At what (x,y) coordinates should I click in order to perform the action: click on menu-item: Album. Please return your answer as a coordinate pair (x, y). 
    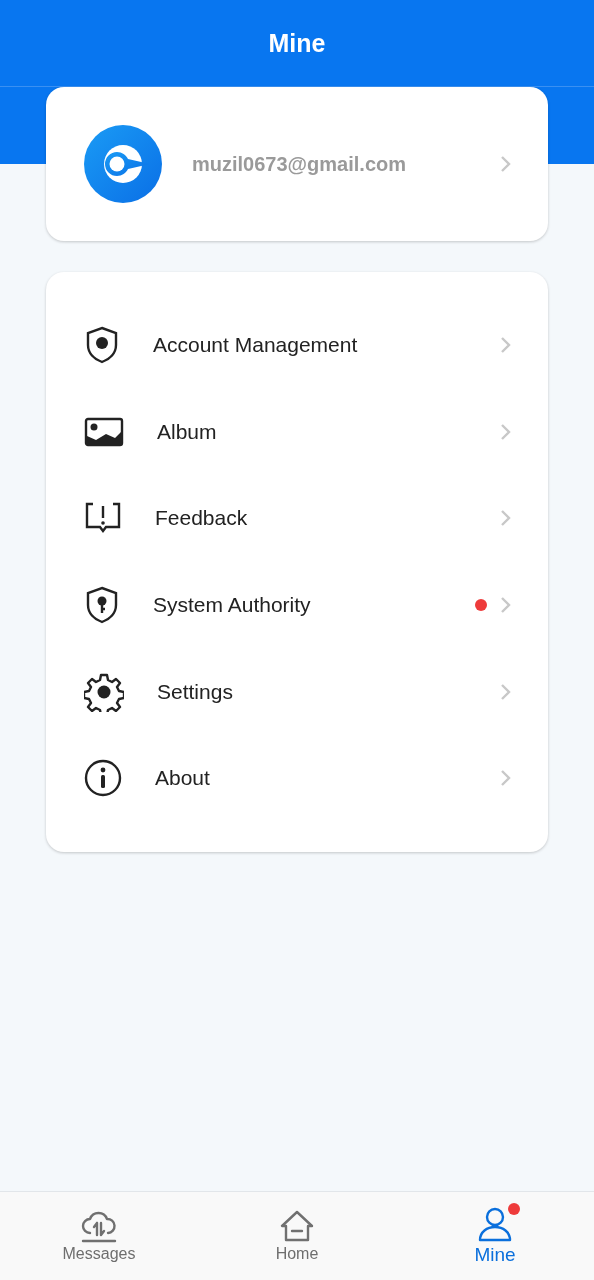
    Looking at the image, I should click on (312, 431).